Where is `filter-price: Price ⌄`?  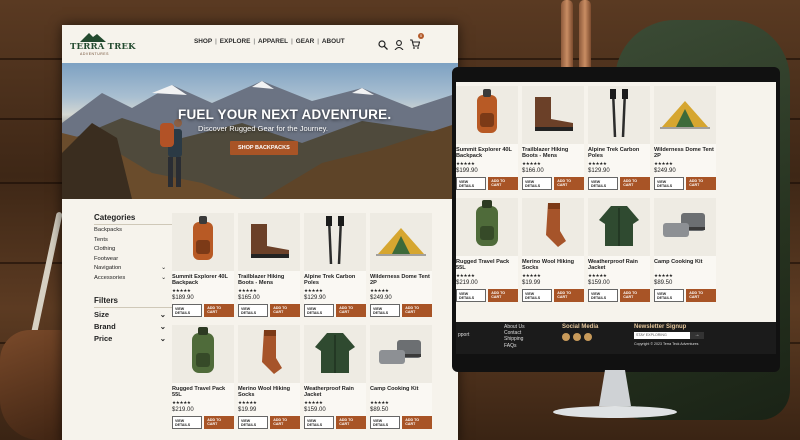 filter-price: Price ⌄ is located at coordinates (133, 340).